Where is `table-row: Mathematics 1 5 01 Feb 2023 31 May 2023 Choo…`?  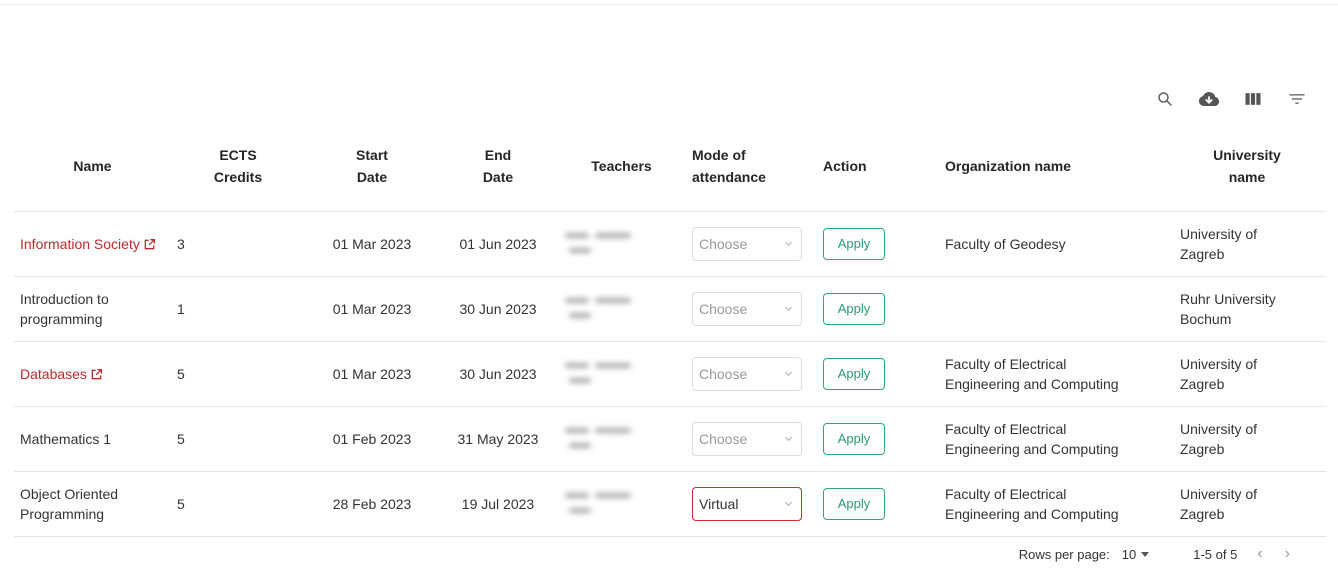 table-row: Mathematics 1 5 01 Feb 2023 31 May 2023 Choo… is located at coordinates (670, 439).